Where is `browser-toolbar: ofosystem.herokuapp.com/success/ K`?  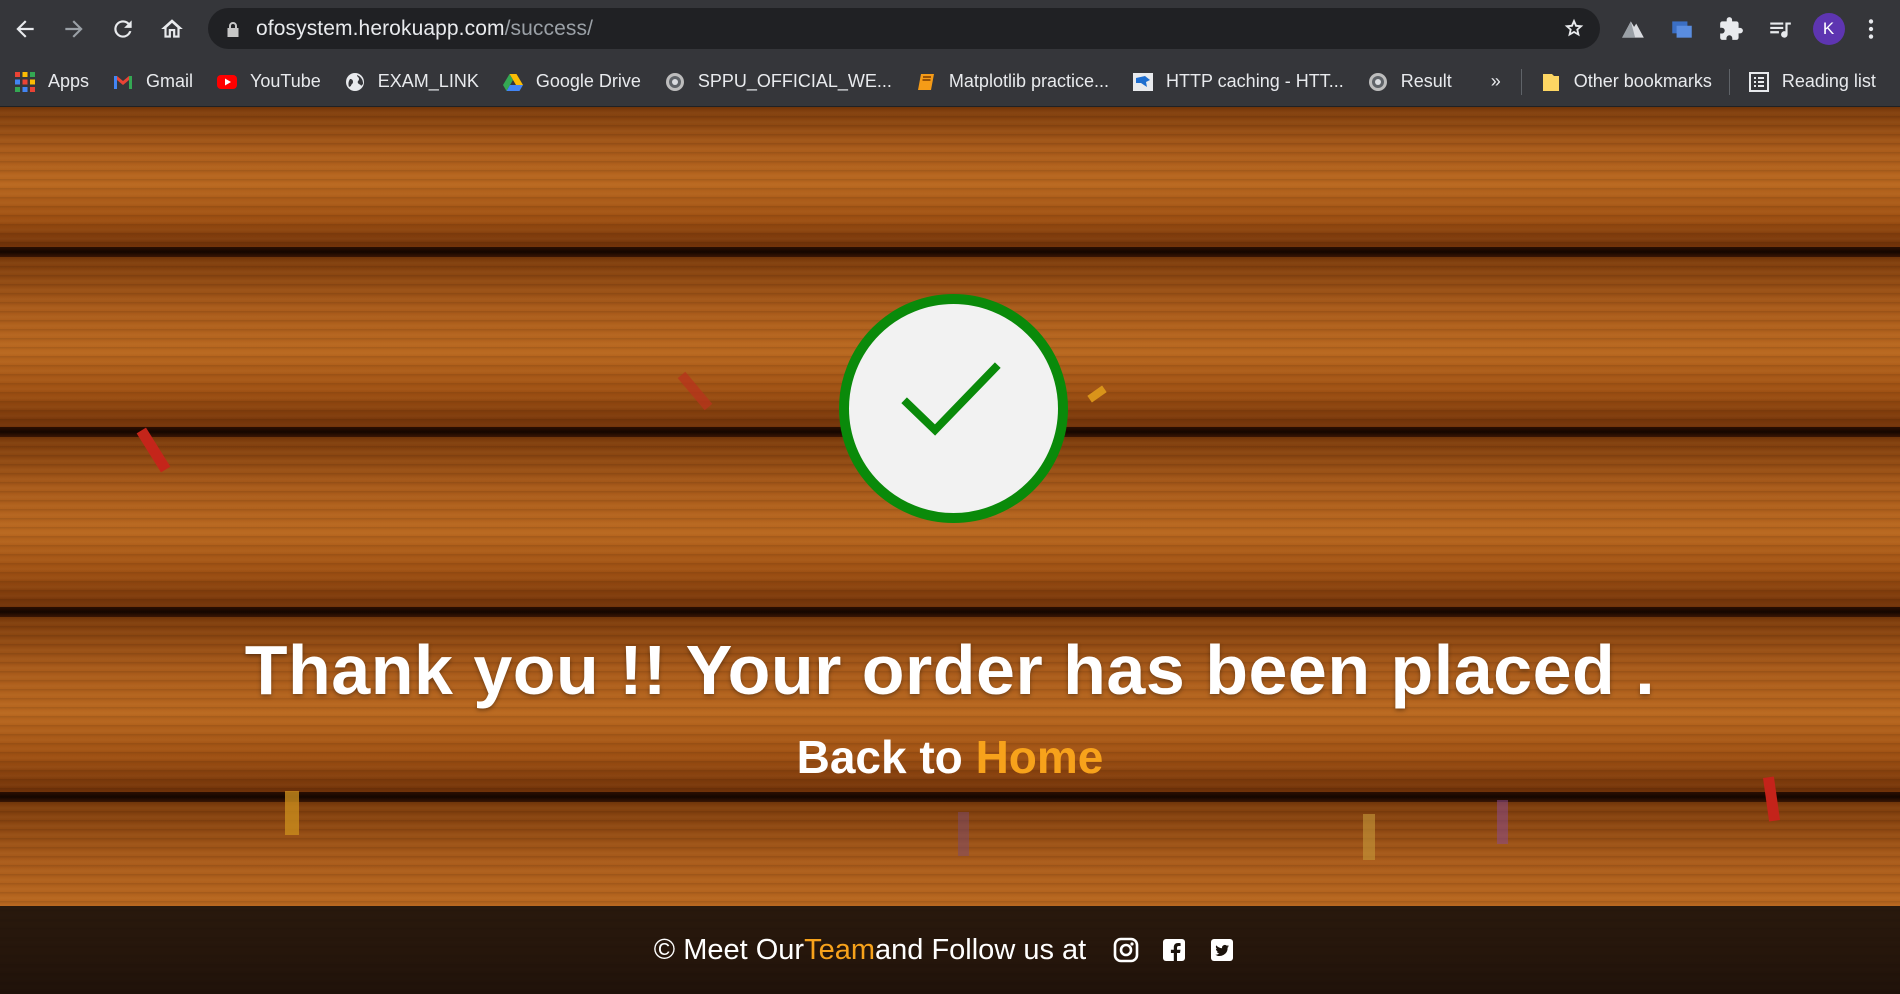
browser-toolbar: ofosystem.herokuapp.com/success/ K is located at coordinates (950, 28).